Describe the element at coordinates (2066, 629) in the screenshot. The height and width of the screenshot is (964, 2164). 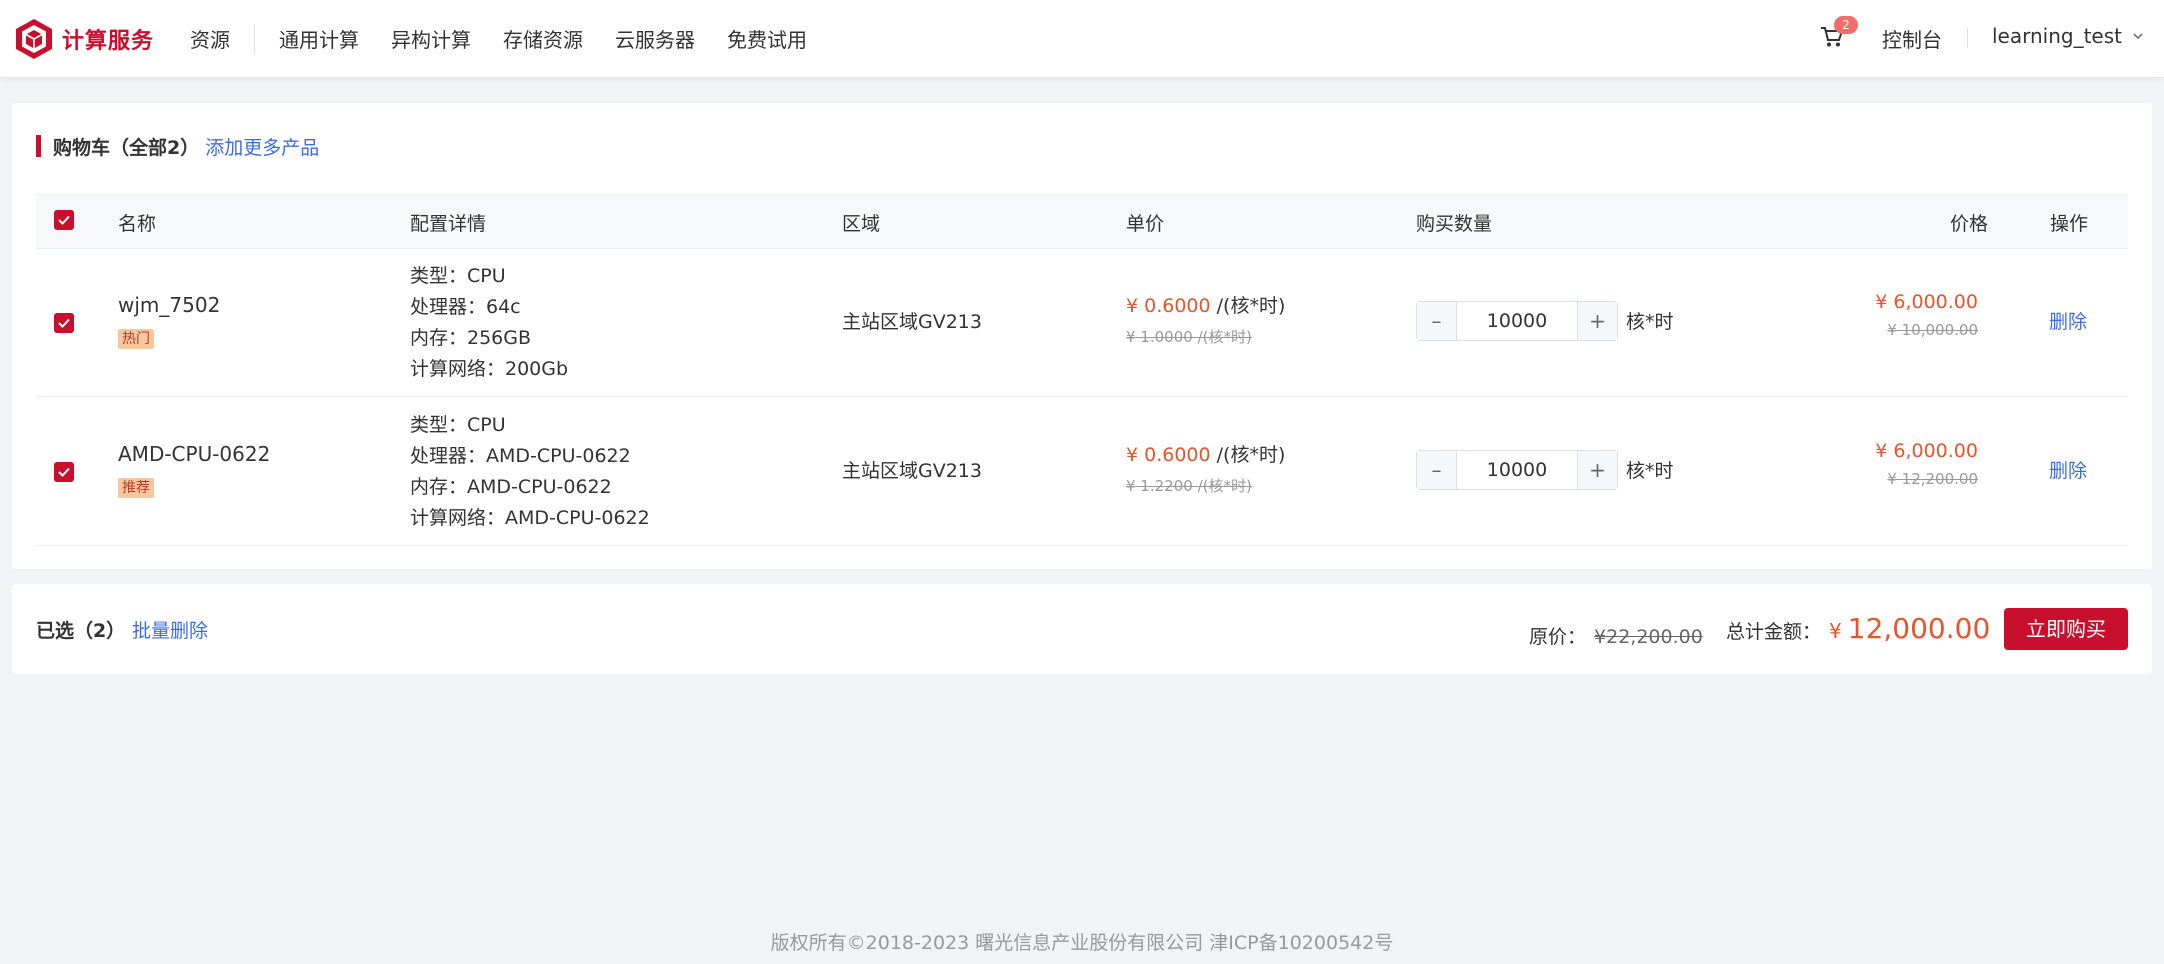
I see `buy-now-button: 立即购买` at that location.